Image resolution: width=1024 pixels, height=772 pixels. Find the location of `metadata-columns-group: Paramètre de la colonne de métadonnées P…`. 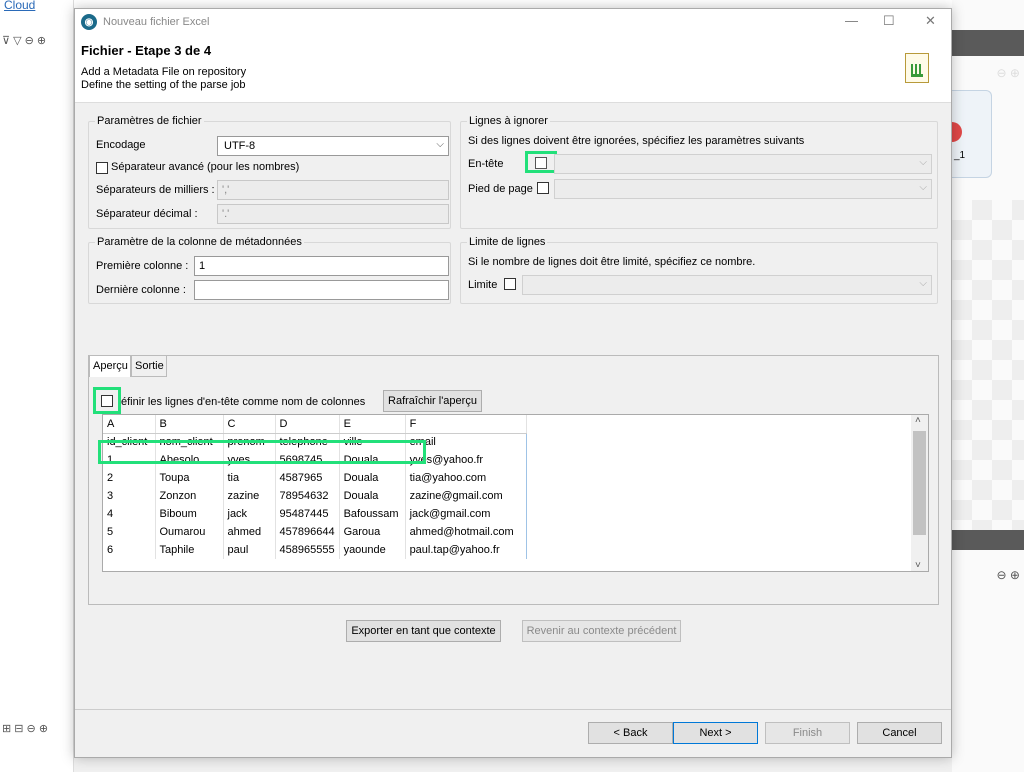

metadata-columns-group: Paramètre de la colonne de métadonnées P… is located at coordinates (269, 270).